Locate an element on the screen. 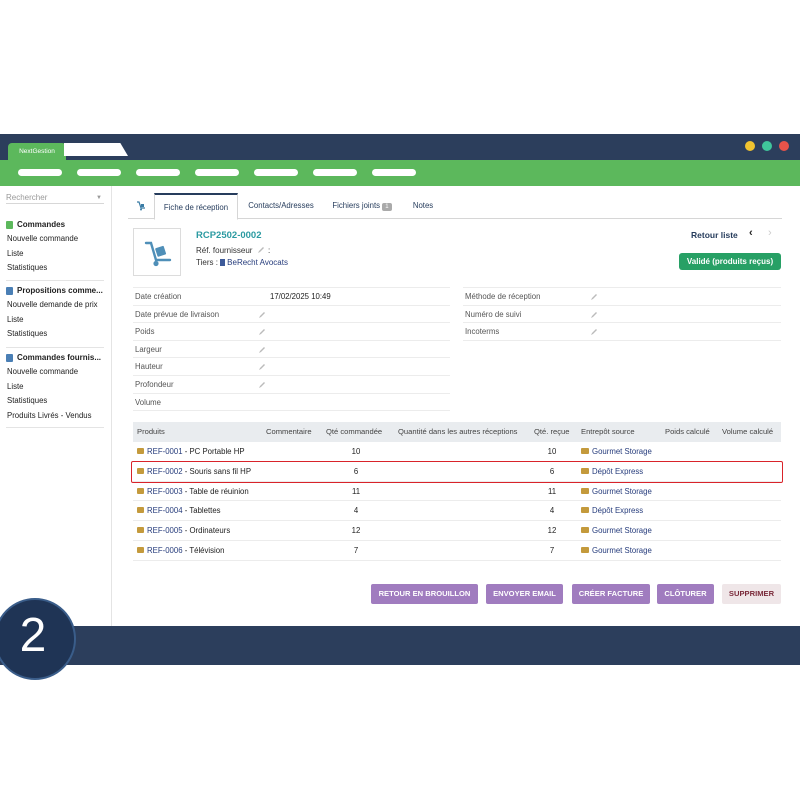  tiers-link: BeRecht Avocats is located at coordinates (257, 262).